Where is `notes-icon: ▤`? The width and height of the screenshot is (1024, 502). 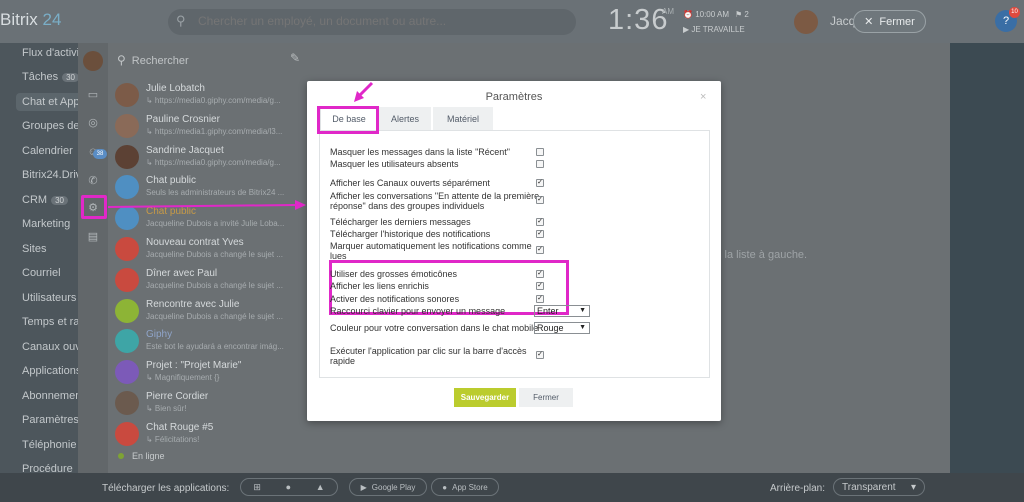
notes-icon: ▤ is located at coordinates (93, 237).